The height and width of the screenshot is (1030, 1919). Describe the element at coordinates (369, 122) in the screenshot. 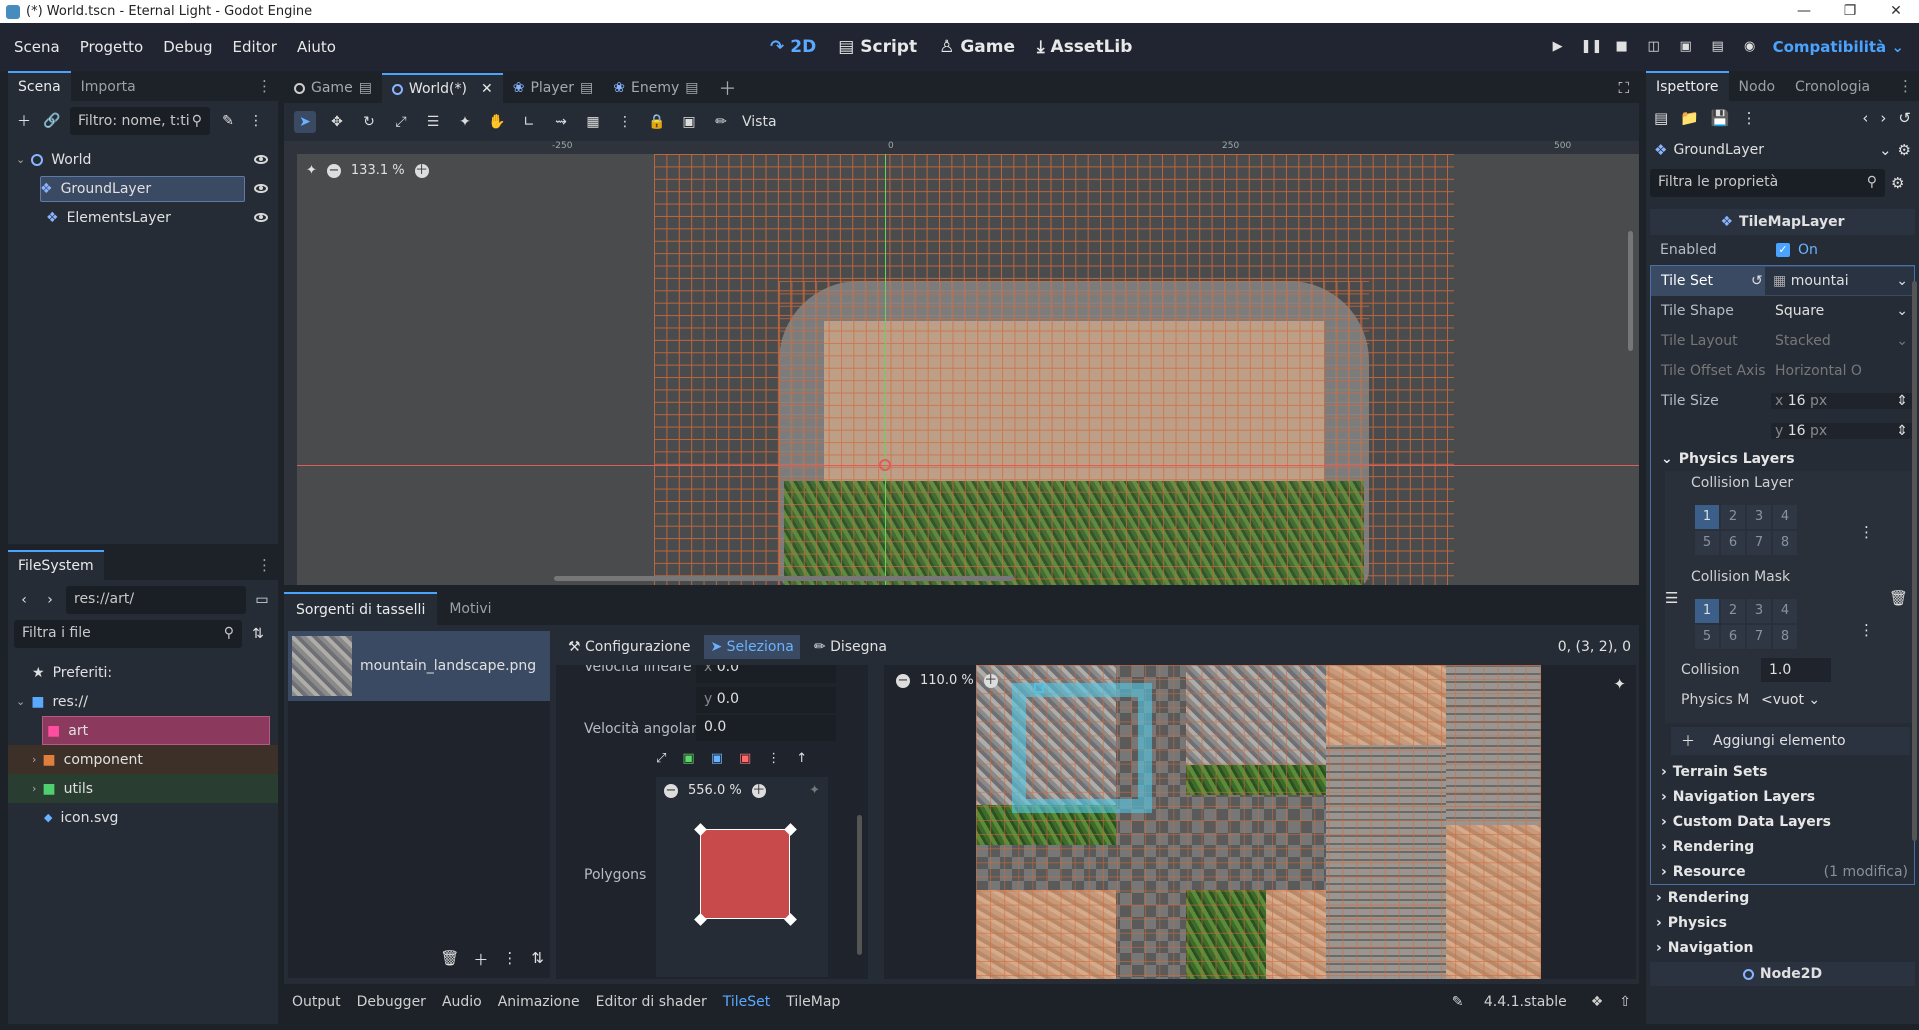

I see `rotate-mode-icon: ↻` at that location.